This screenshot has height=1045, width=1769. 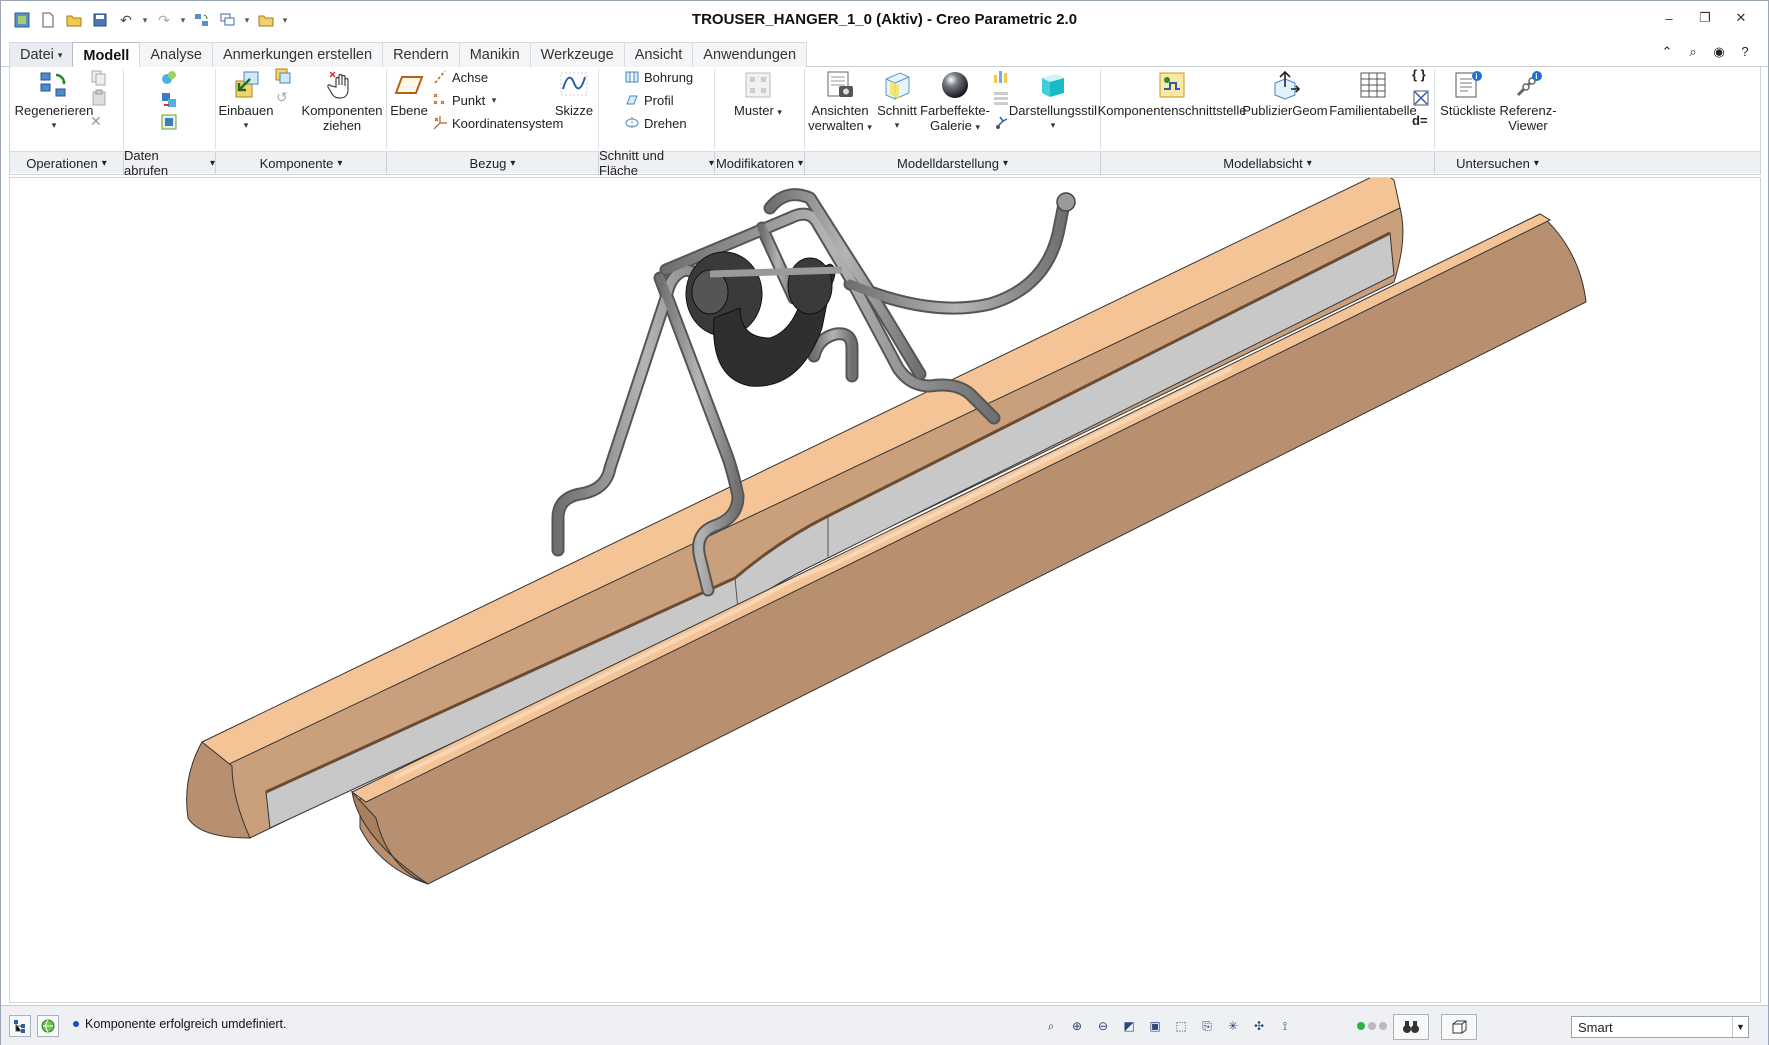 What do you see at coordinates (440, 77) in the screenshot?
I see `axis-icon` at bounding box center [440, 77].